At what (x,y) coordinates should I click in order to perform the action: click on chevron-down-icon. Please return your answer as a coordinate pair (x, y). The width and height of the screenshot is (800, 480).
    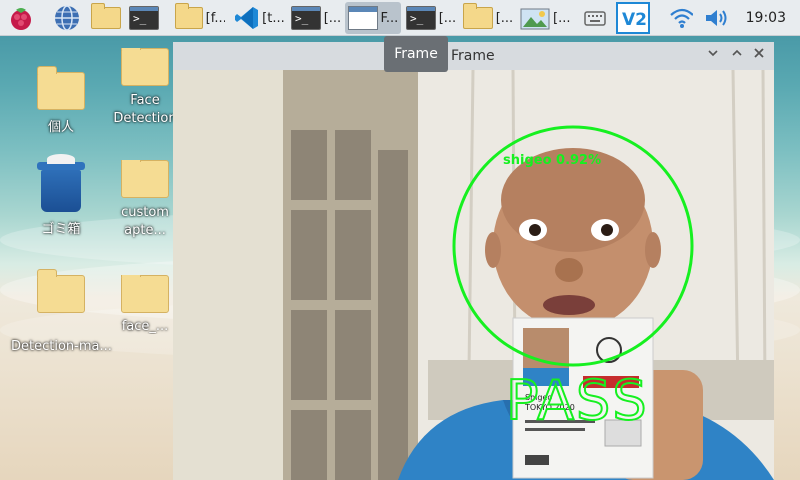
    Looking at the image, I should click on (713, 53).